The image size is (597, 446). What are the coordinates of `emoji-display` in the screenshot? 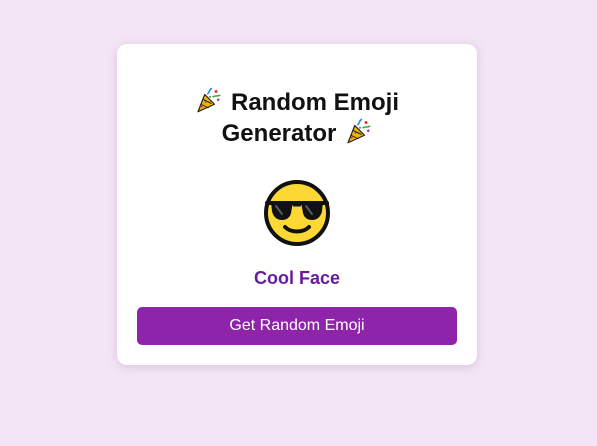 It's located at (297, 213).